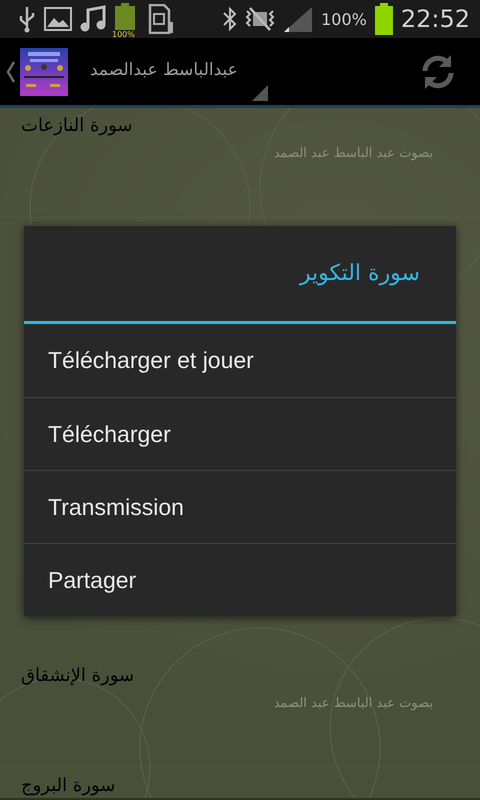  What do you see at coordinates (240, 360) in the screenshot?
I see `menu-item: Télécharger et jouer` at bounding box center [240, 360].